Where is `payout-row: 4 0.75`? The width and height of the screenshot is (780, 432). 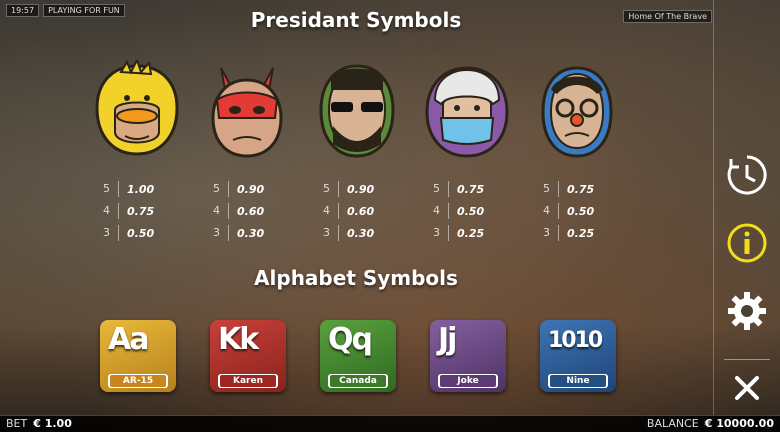
payout-row: 4 0.75 is located at coordinates (139, 211).